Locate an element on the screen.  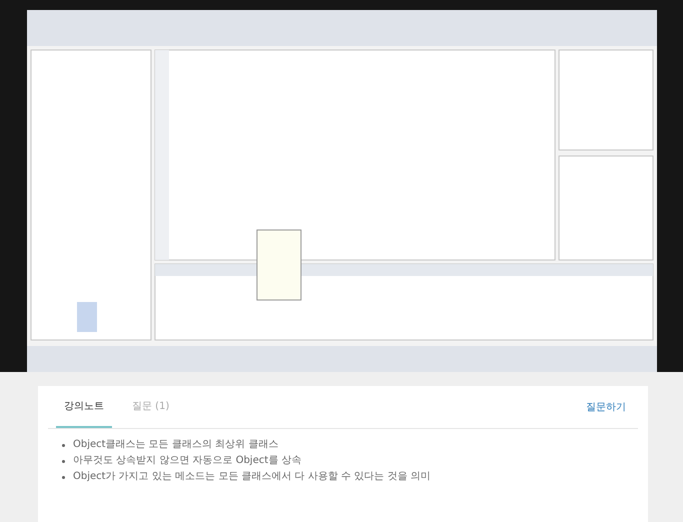
tab: 질문 (1) is located at coordinates (151, 407).